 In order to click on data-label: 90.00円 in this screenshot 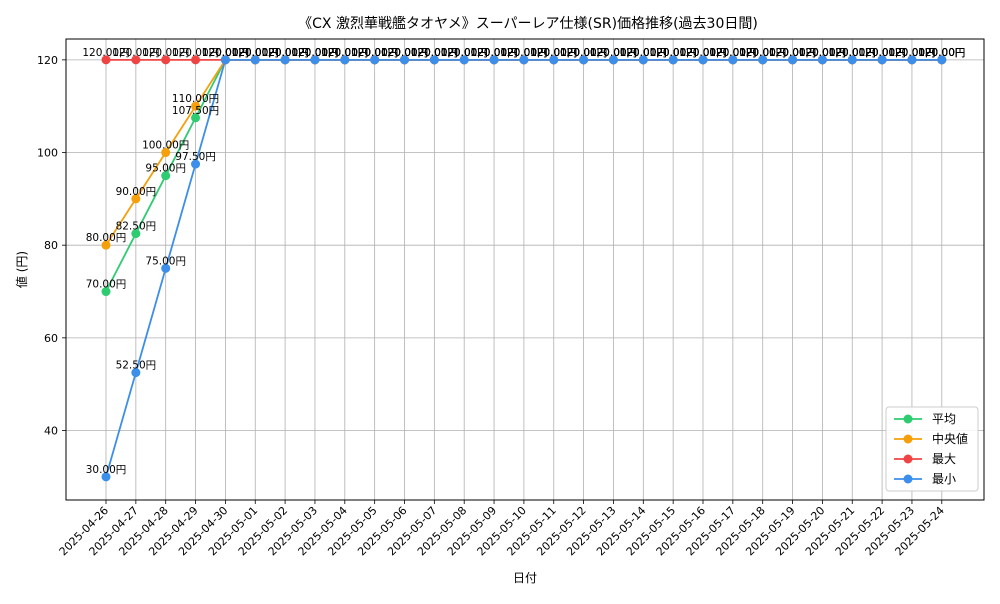, I will do `click(136, 192)`.